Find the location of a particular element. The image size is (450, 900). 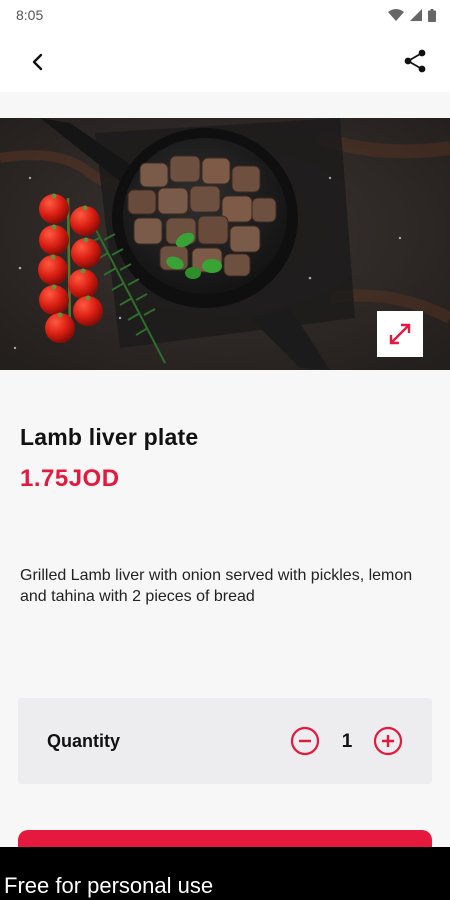

status-bar: 8:05 is located at coordinates (225, 15).